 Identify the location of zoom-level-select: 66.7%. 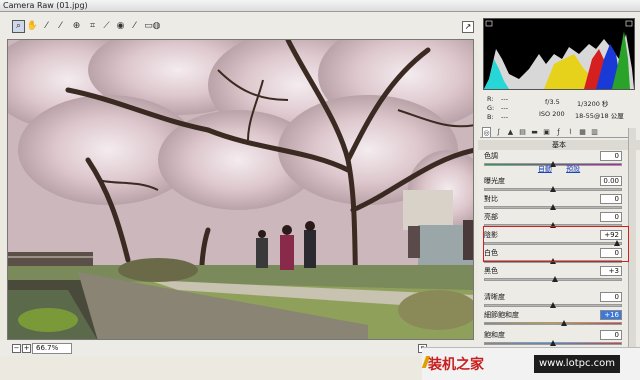
(52, 348).